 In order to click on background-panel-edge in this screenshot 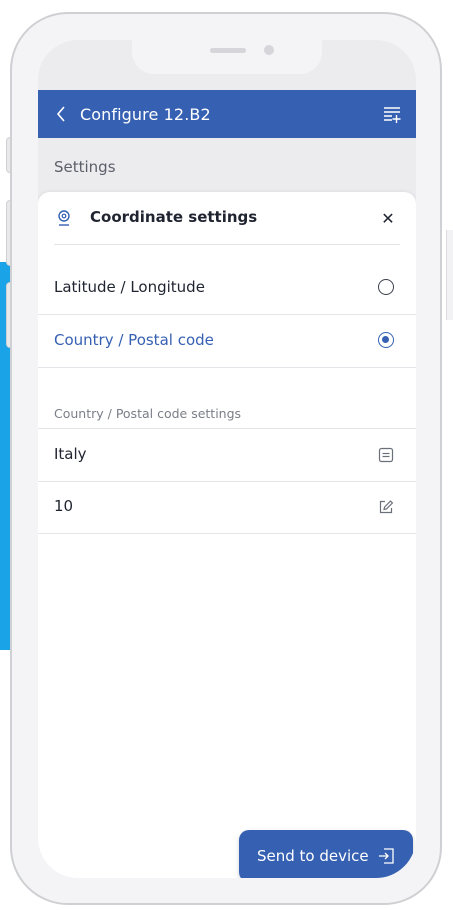, I will do `click(449, 275)`.